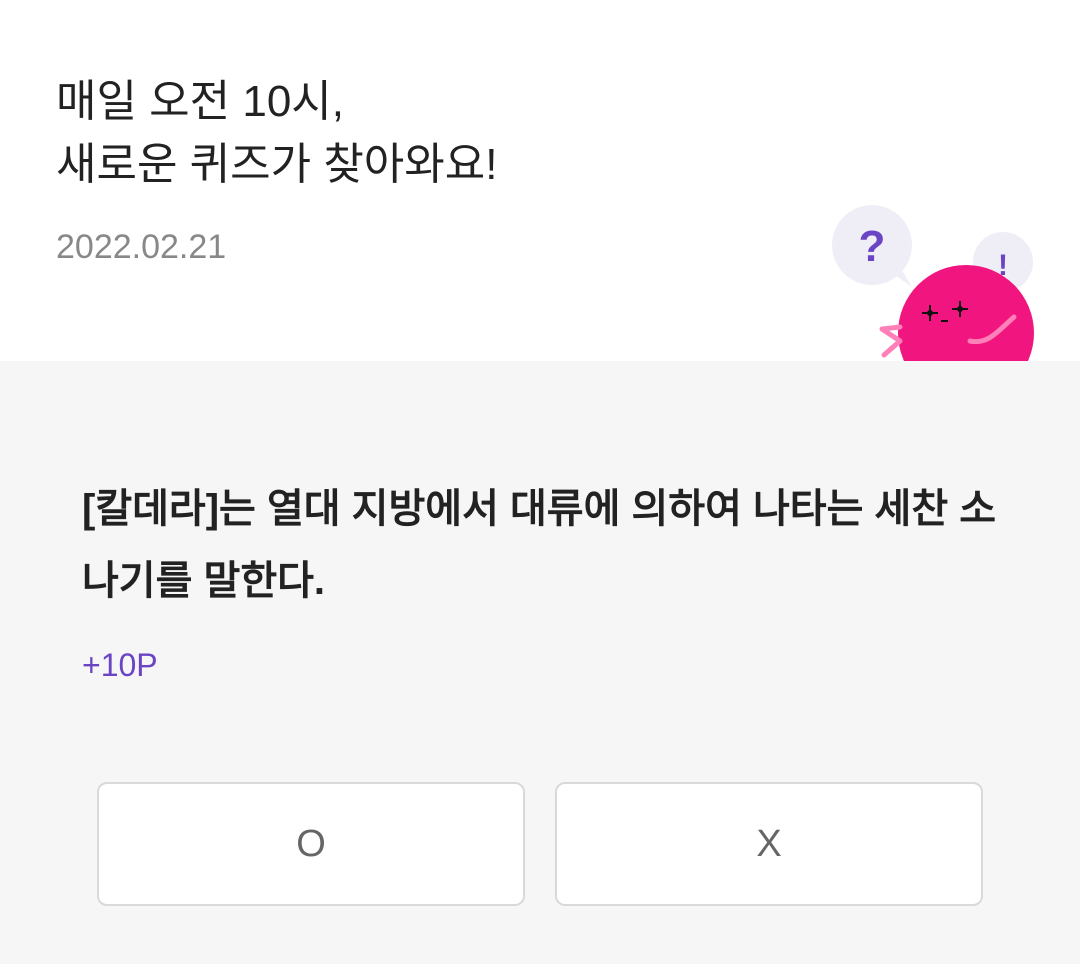  I want to click on question-bubble-icon: ?, so click(872, 246).